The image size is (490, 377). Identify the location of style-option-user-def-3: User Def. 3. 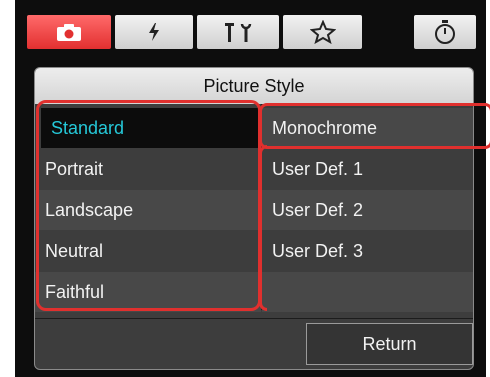
(367, 251).